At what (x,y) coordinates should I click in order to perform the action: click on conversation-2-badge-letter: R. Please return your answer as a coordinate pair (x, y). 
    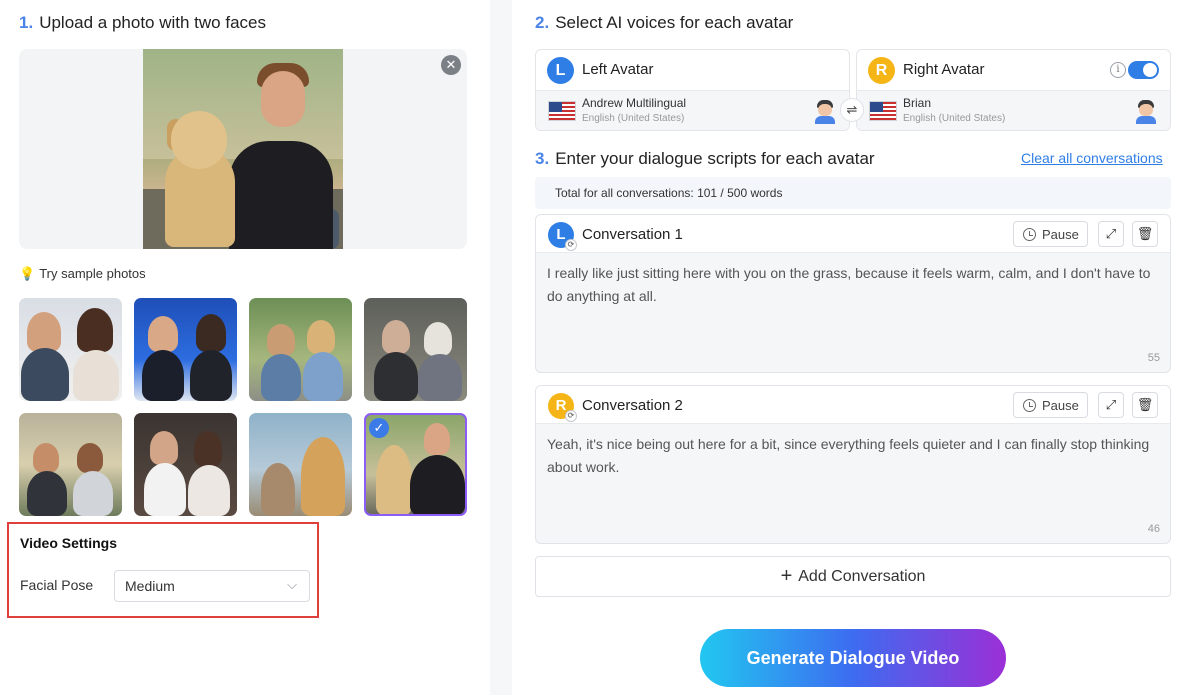
    Looking at the image, I should click on (561, 405).